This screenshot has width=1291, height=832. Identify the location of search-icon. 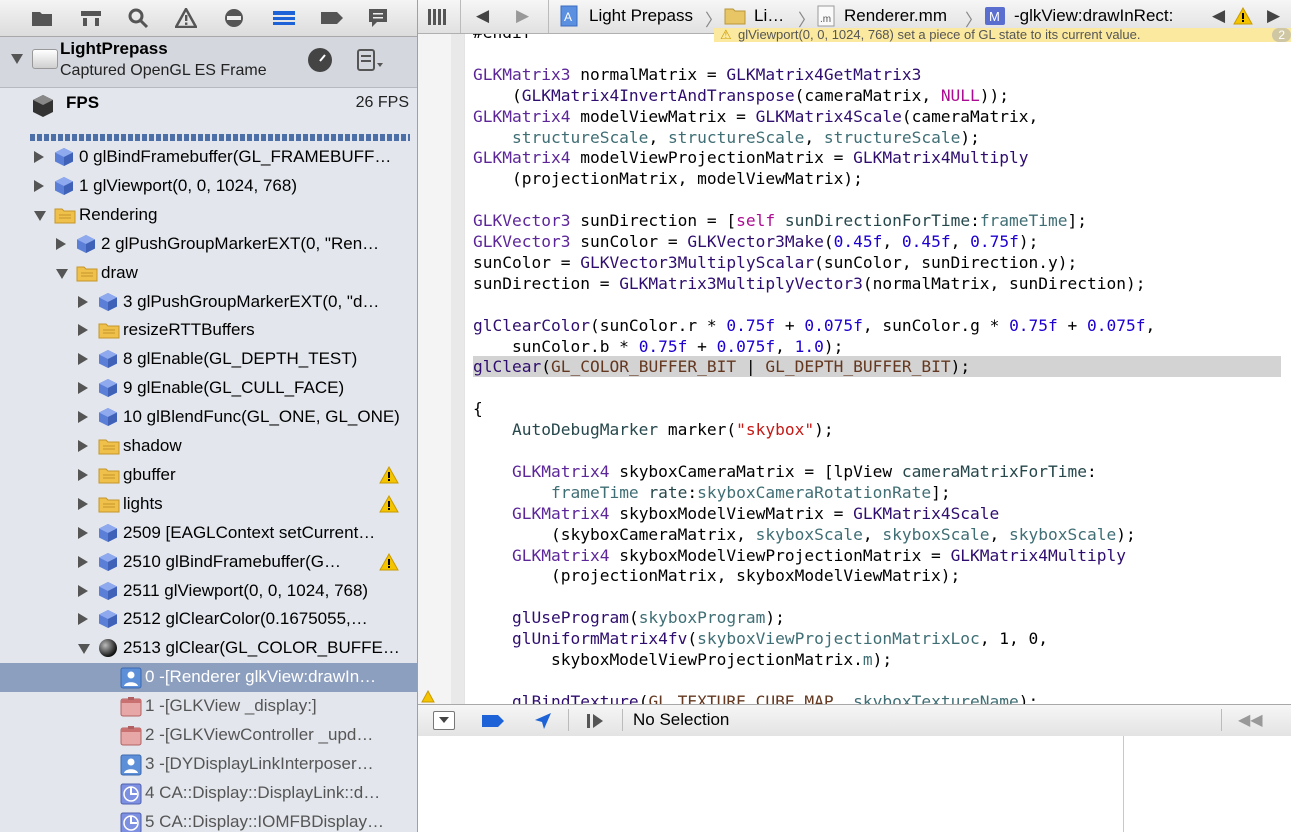
(138, 18).